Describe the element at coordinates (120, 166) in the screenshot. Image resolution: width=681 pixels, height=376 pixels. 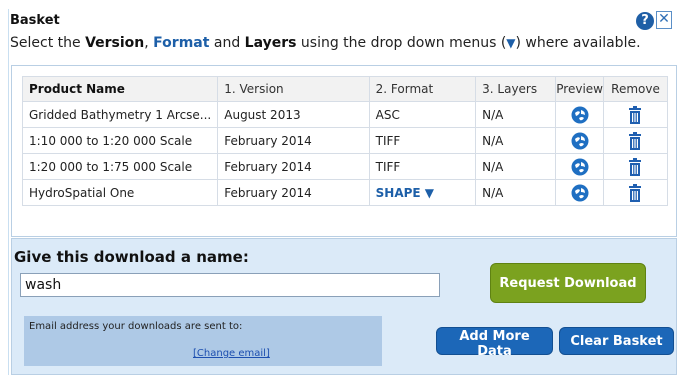
I see `cell-product-name: 1:20 000 to 1:75 000 Scale` at that location.